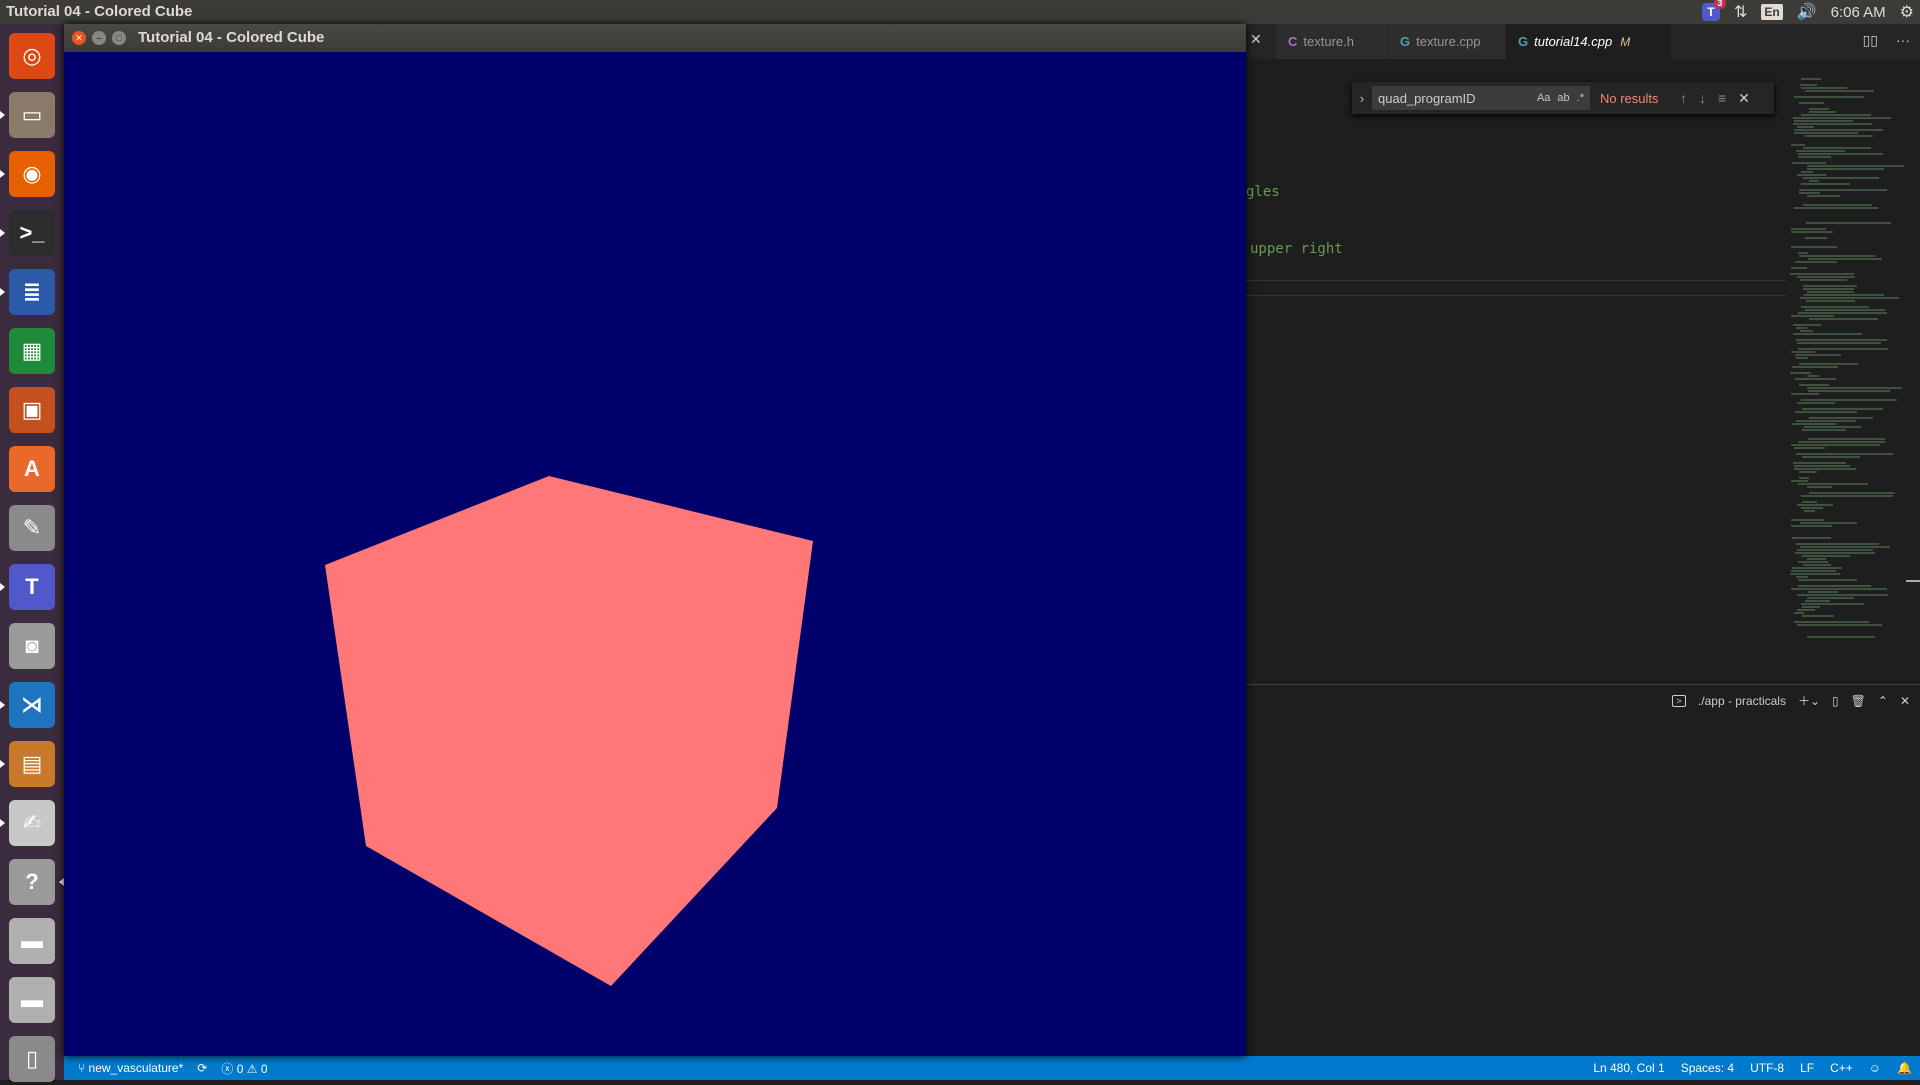  What do you see at coordinates (1332, 41) in the screenshot?
I see `tab-texture-h: C texture.h` at bounding box center [1332, 41].